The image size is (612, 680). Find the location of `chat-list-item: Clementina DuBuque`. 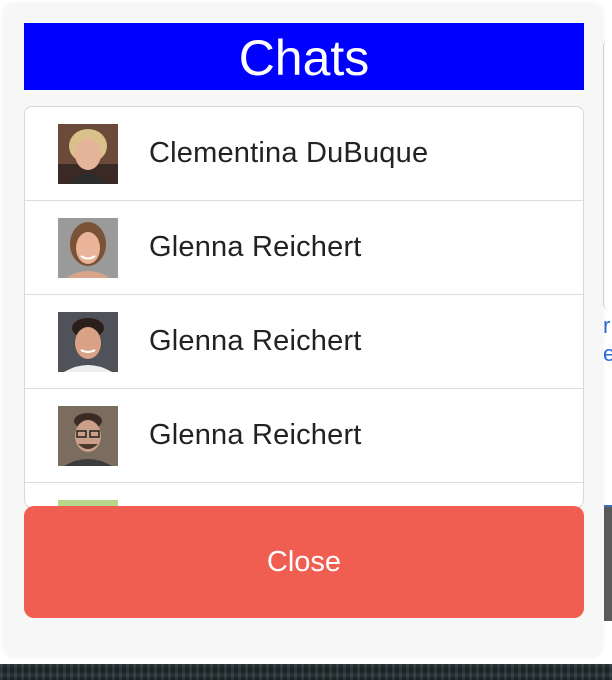

chat-list-item: Clementina DuBuque is located at coordinates (304, 154).